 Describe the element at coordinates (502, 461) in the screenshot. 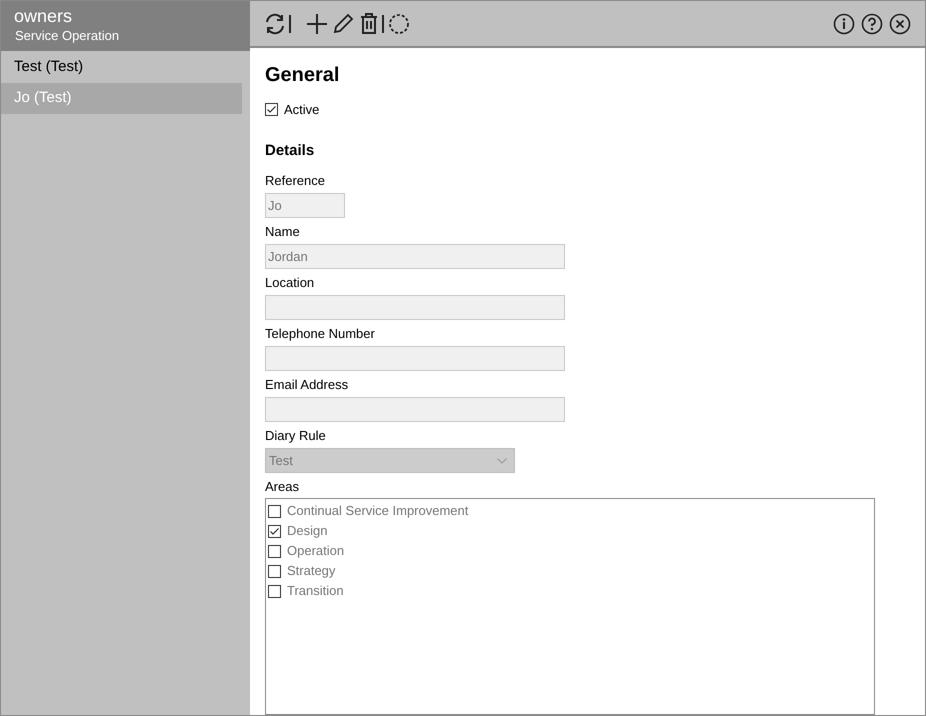

I see `chevron-icon` at that location.